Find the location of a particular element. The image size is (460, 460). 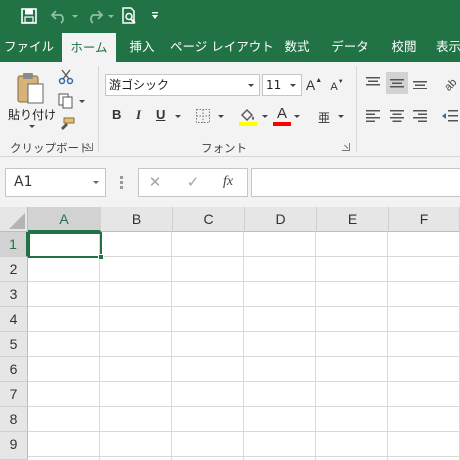

italic-button: I is located at coordinates (138, 115).